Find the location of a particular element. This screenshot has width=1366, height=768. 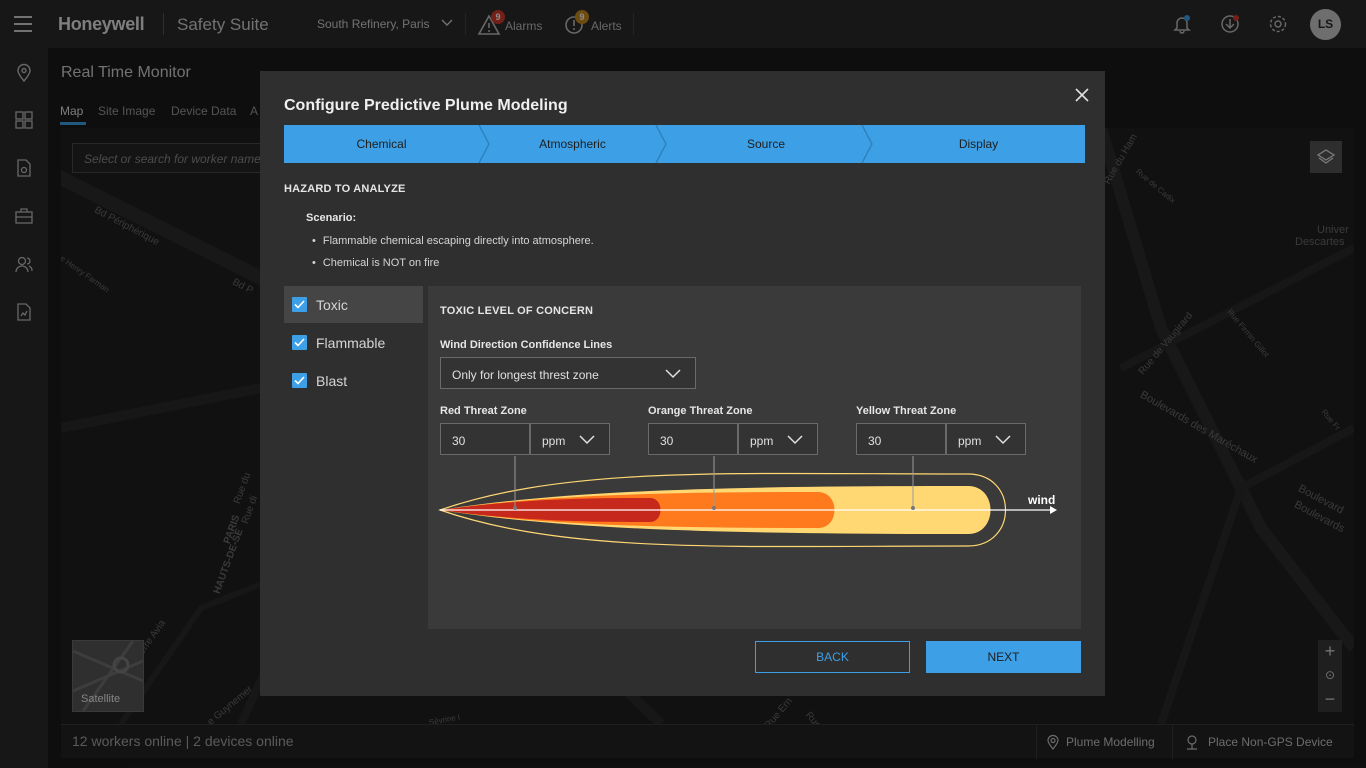

yellow-zone-unit-select: ppm is located at coordinates (986, 439).